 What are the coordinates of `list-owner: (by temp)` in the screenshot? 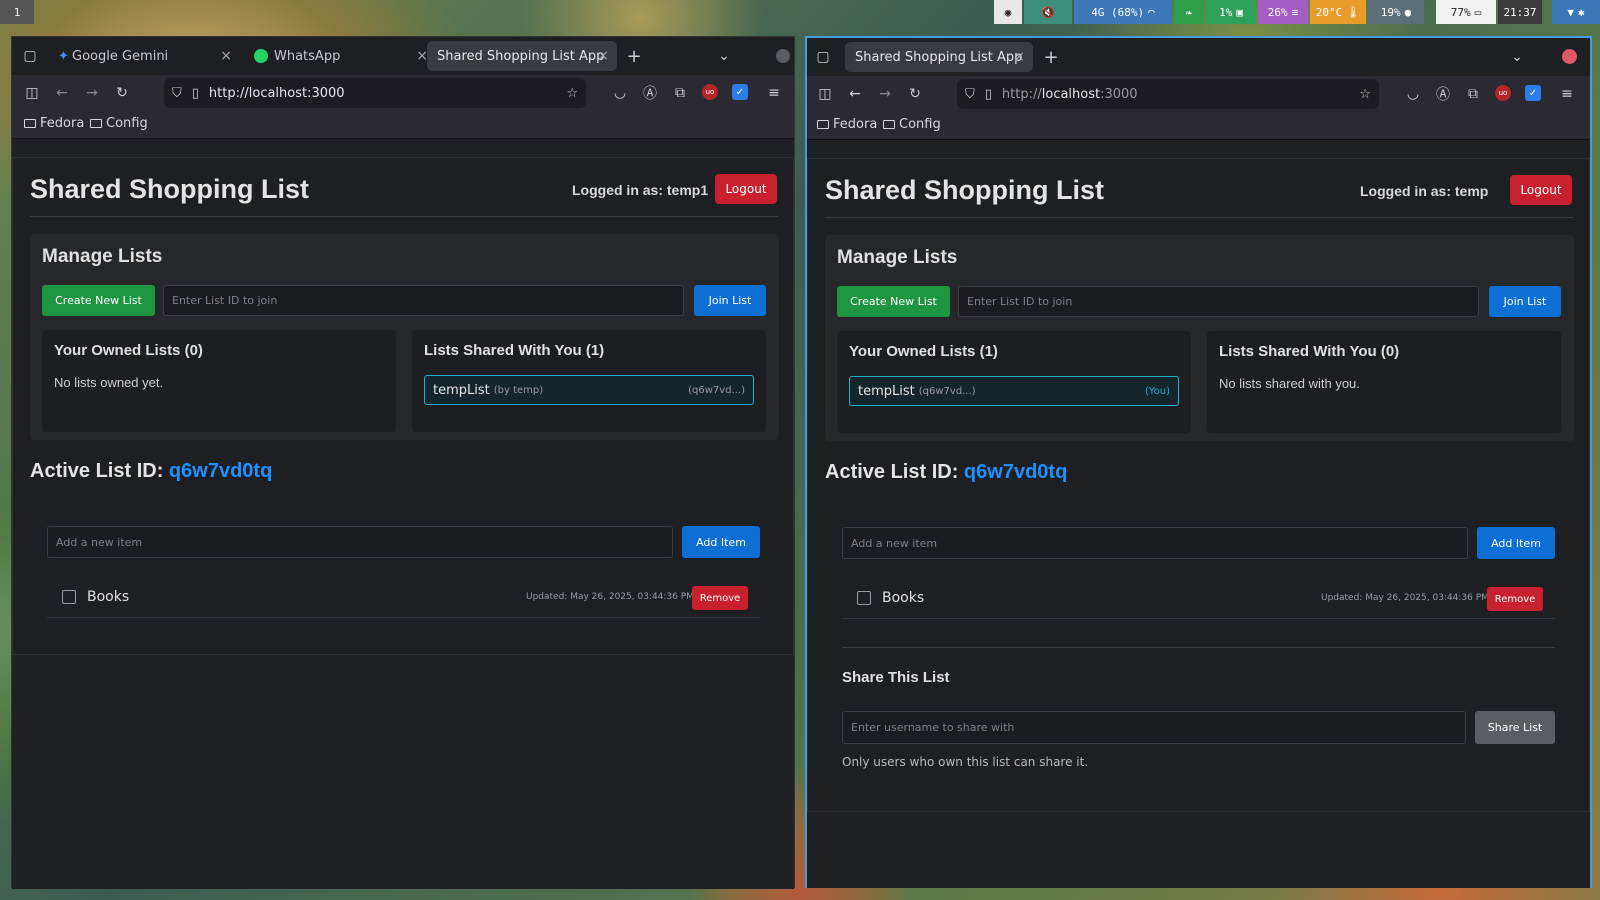 It's located at (518, 390).